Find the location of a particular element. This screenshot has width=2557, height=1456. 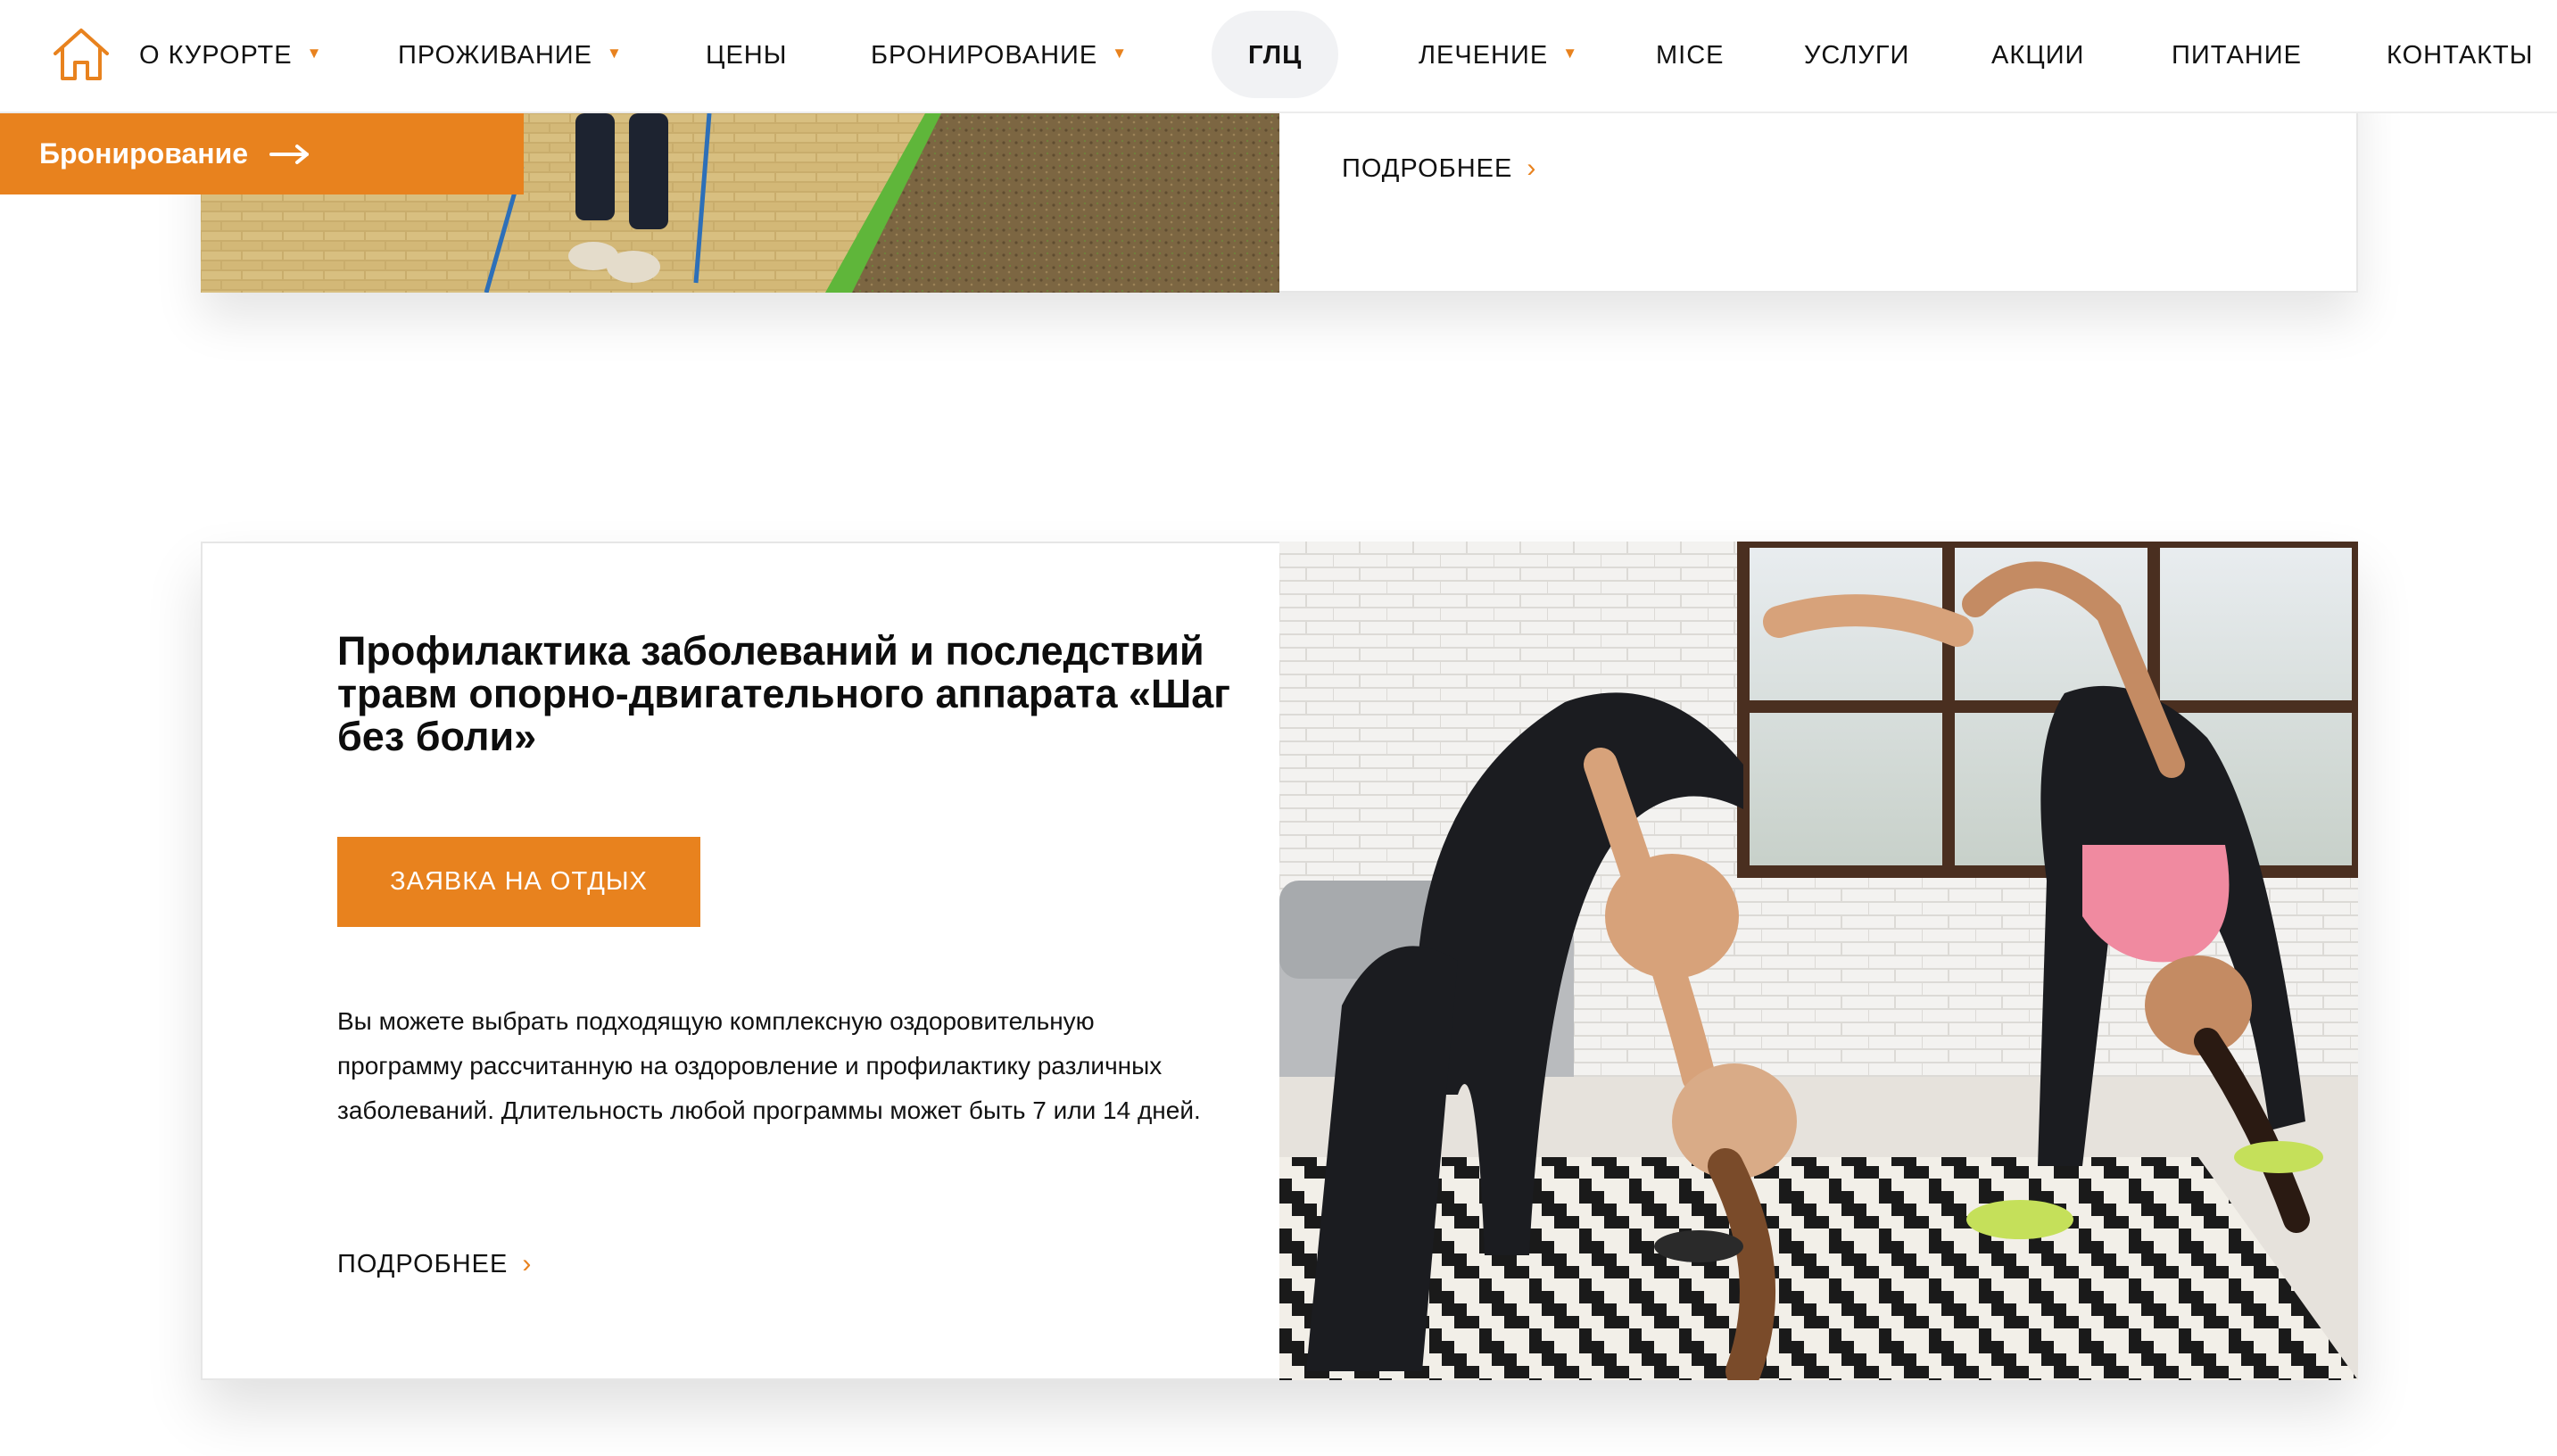

nav-label: ЦЕНЫ is located at coordinates (747, 55).